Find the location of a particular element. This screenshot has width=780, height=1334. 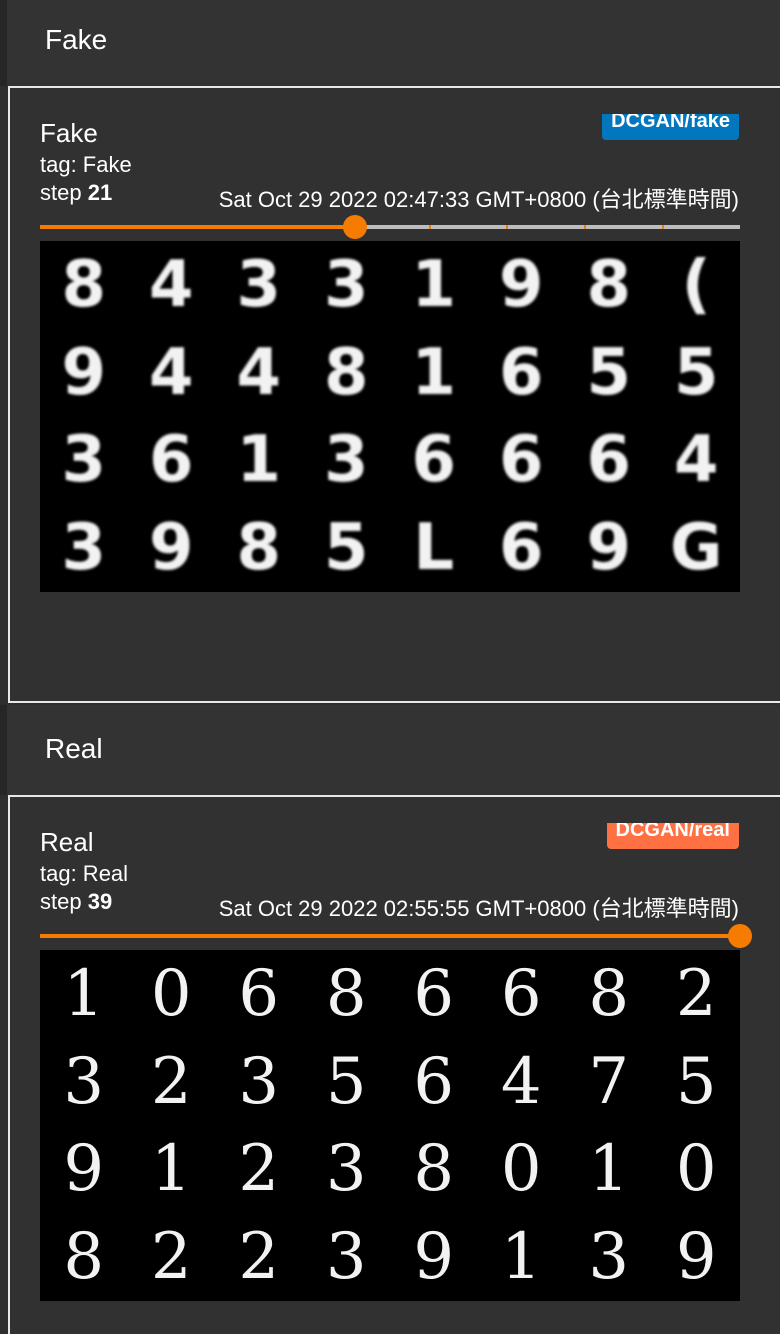

run-badge: DCGAN/fake is located at coordinates (670, 127).